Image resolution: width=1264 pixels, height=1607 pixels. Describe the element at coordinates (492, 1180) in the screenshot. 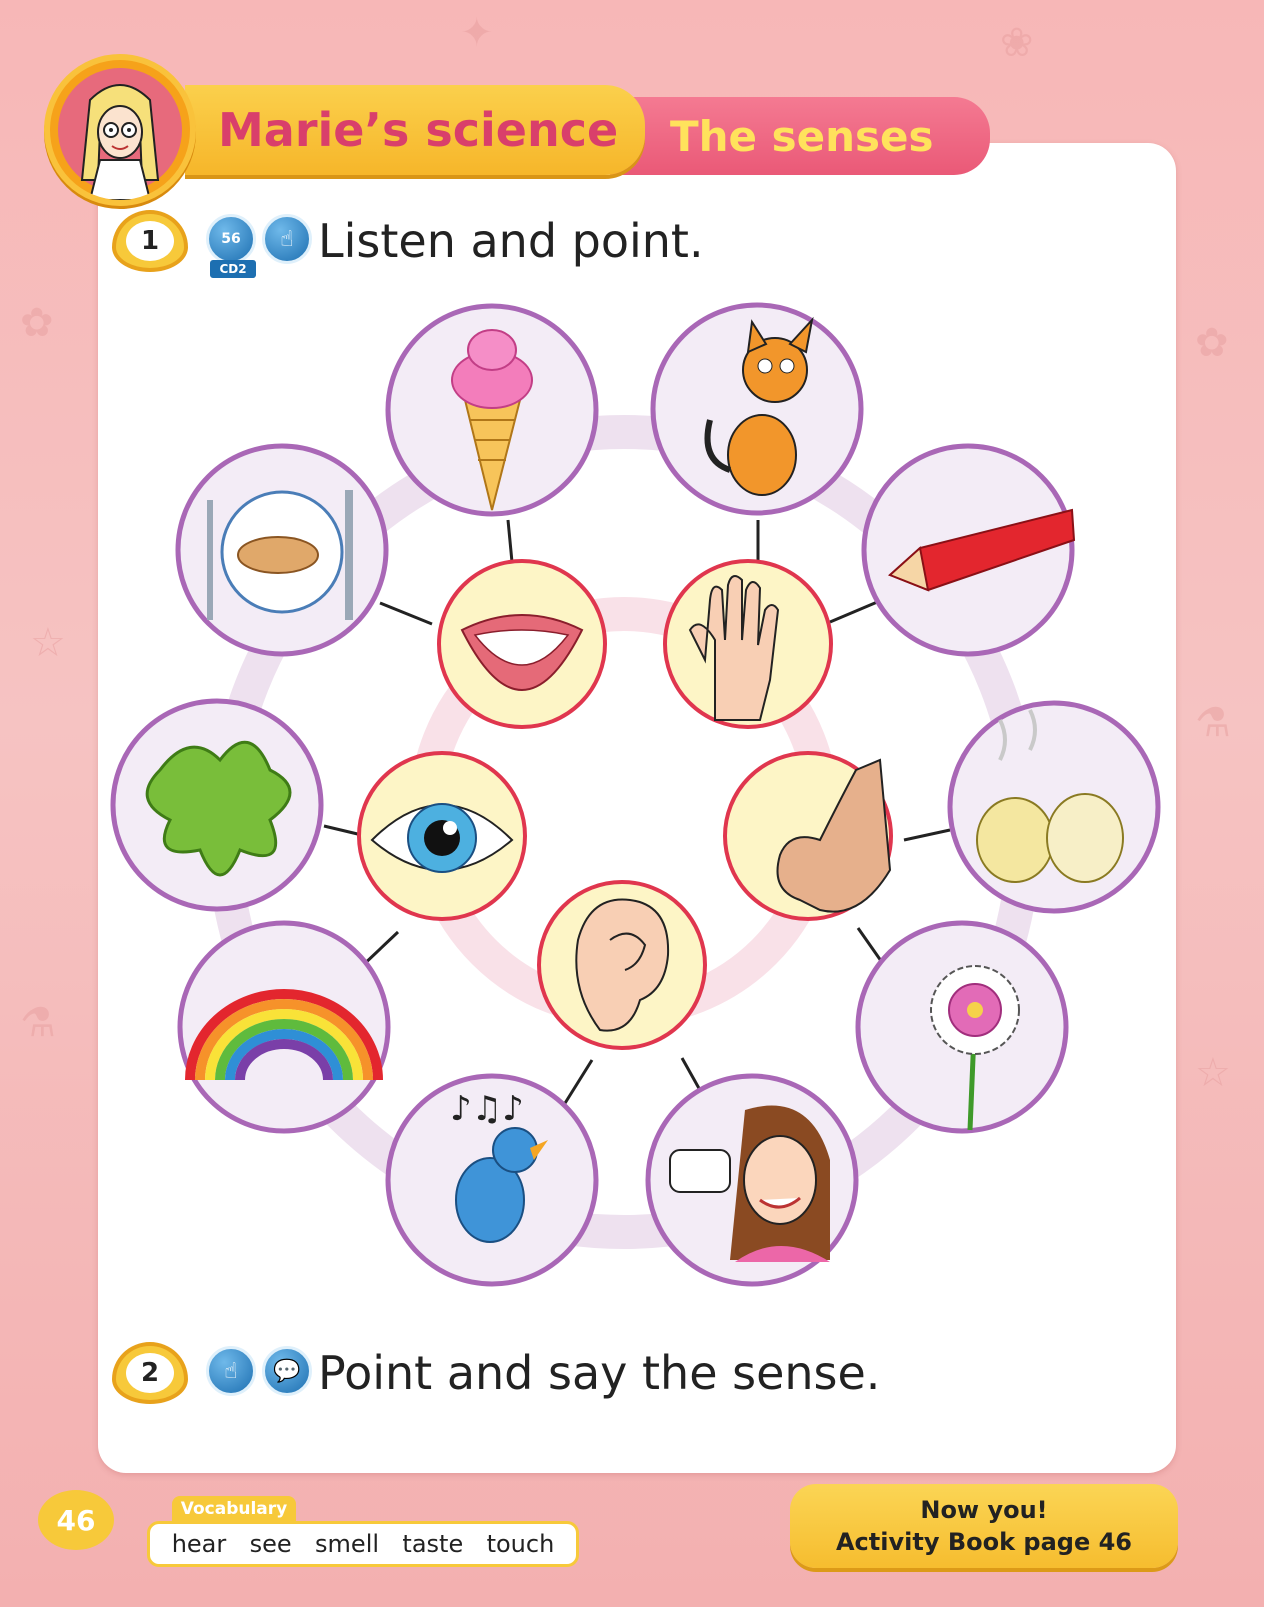

I see `bird-picture: ♪♫♪` at that location.